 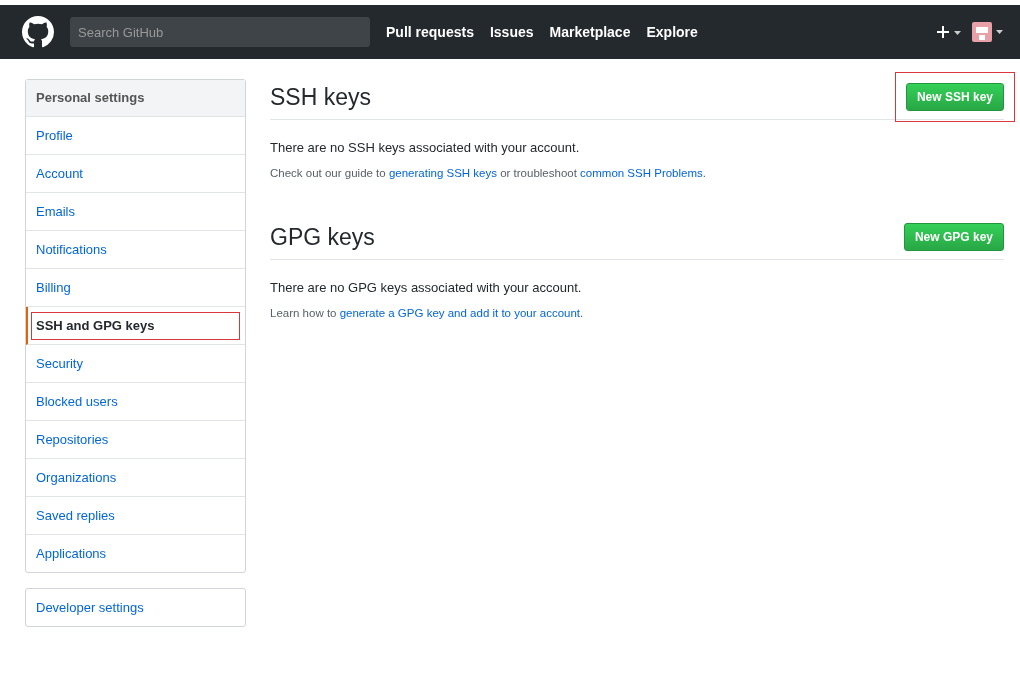 What do you see at coordinates (425, 147) in the screenshot?
I see `empty-message: There are no SSH keys associated with your account.` at bounding box center [425, 147].